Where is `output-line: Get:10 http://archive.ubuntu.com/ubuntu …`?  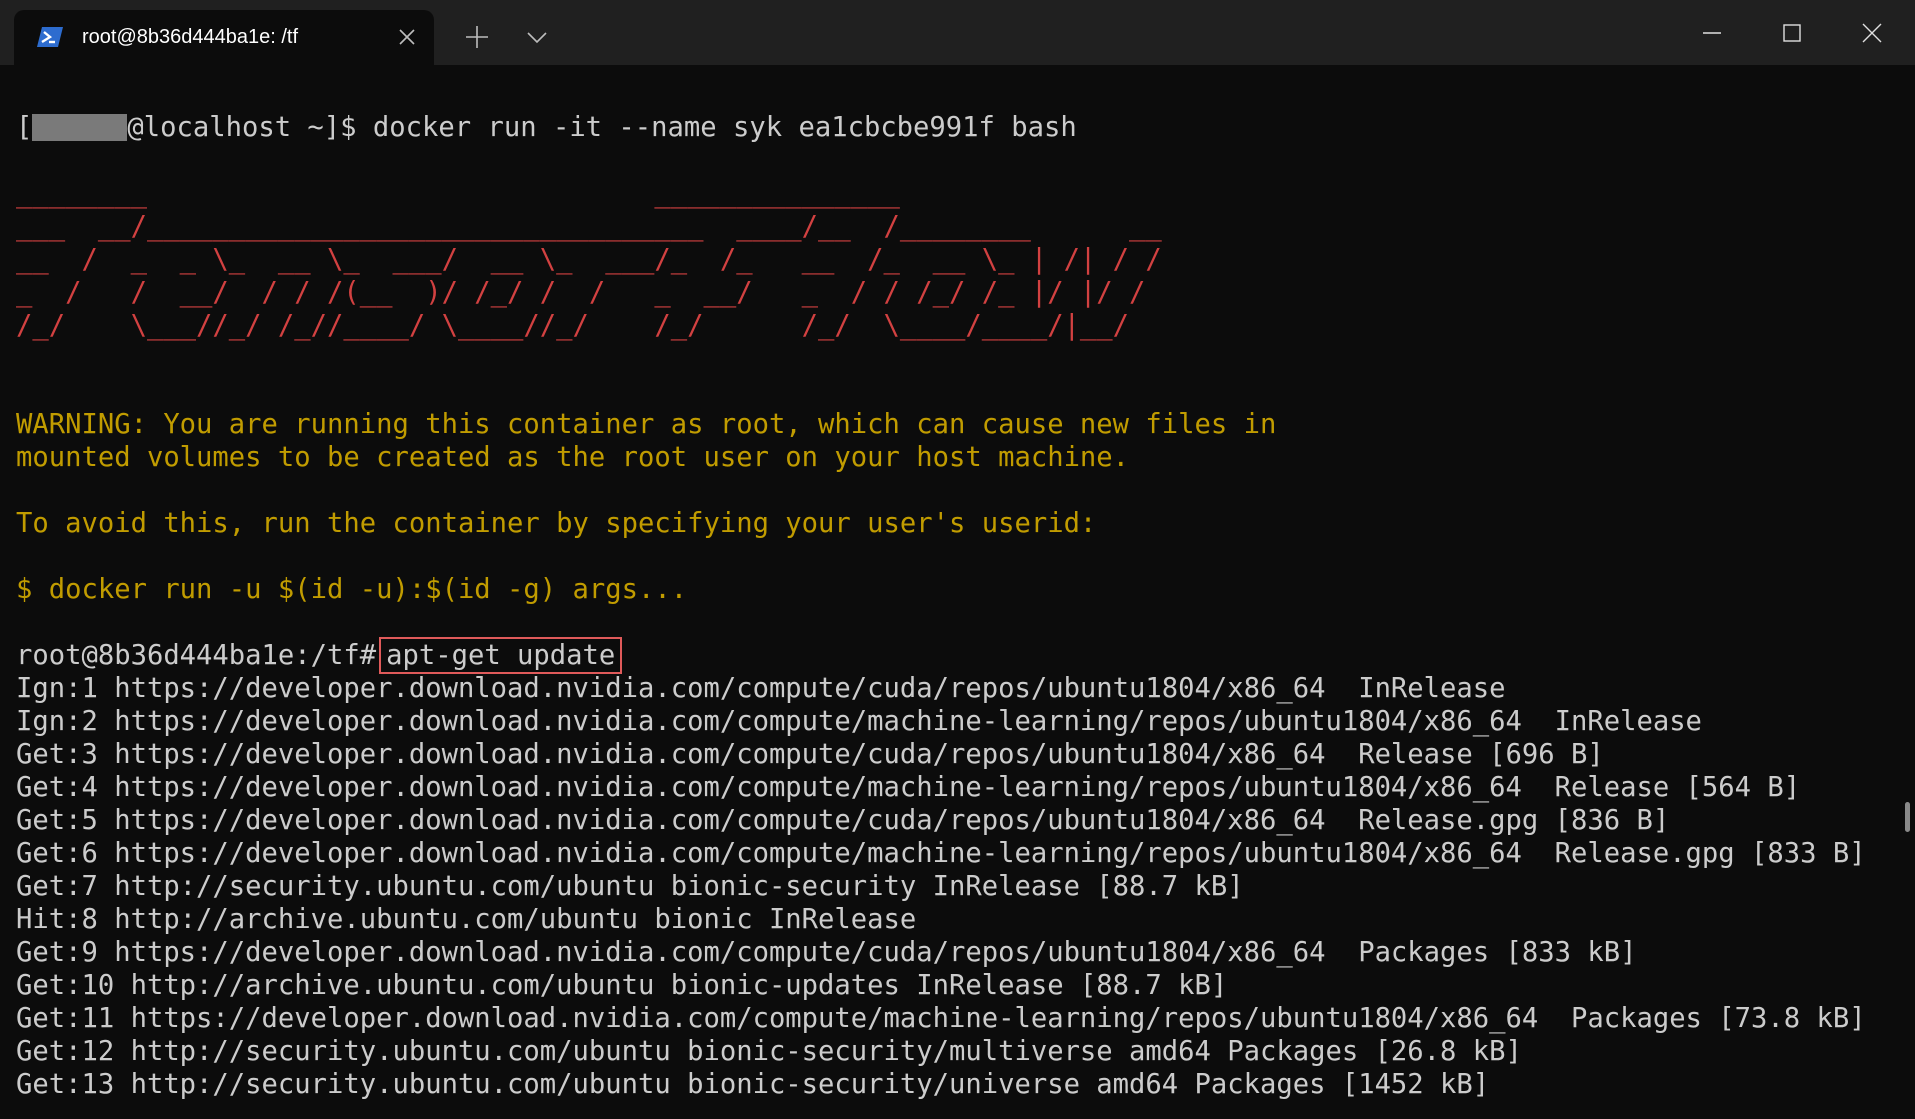 output-line: Get:10 http://archive.ubuntu.com/ubuntu … is located at coordinates (622, 985).